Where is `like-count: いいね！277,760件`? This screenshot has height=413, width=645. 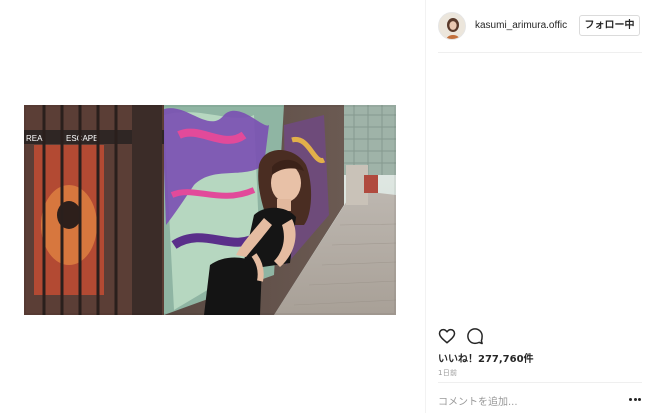 like-count: いいね！277,760件 is located at coordinates (486, 357).